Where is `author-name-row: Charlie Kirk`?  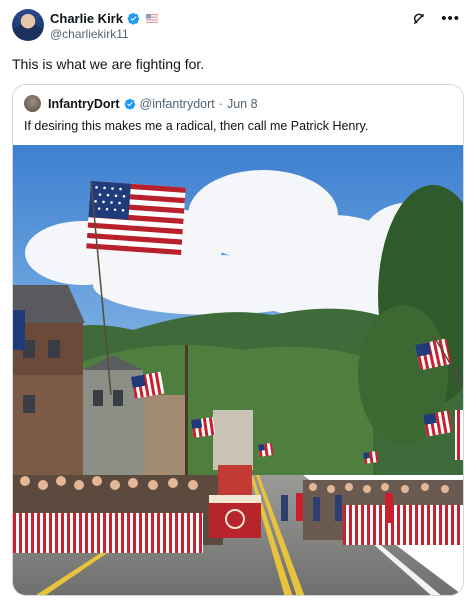
author-name-row: Charlie Kirk is located at coordinates (104, 18).